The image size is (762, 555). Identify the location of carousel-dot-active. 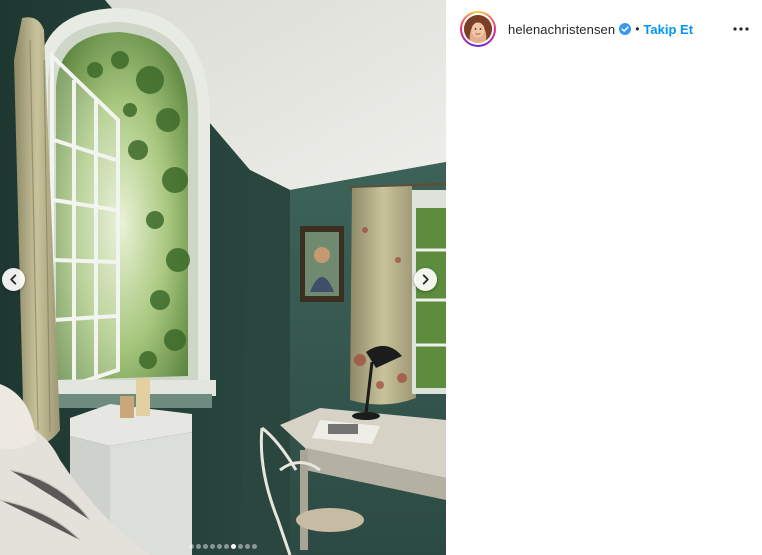
(233, 546).